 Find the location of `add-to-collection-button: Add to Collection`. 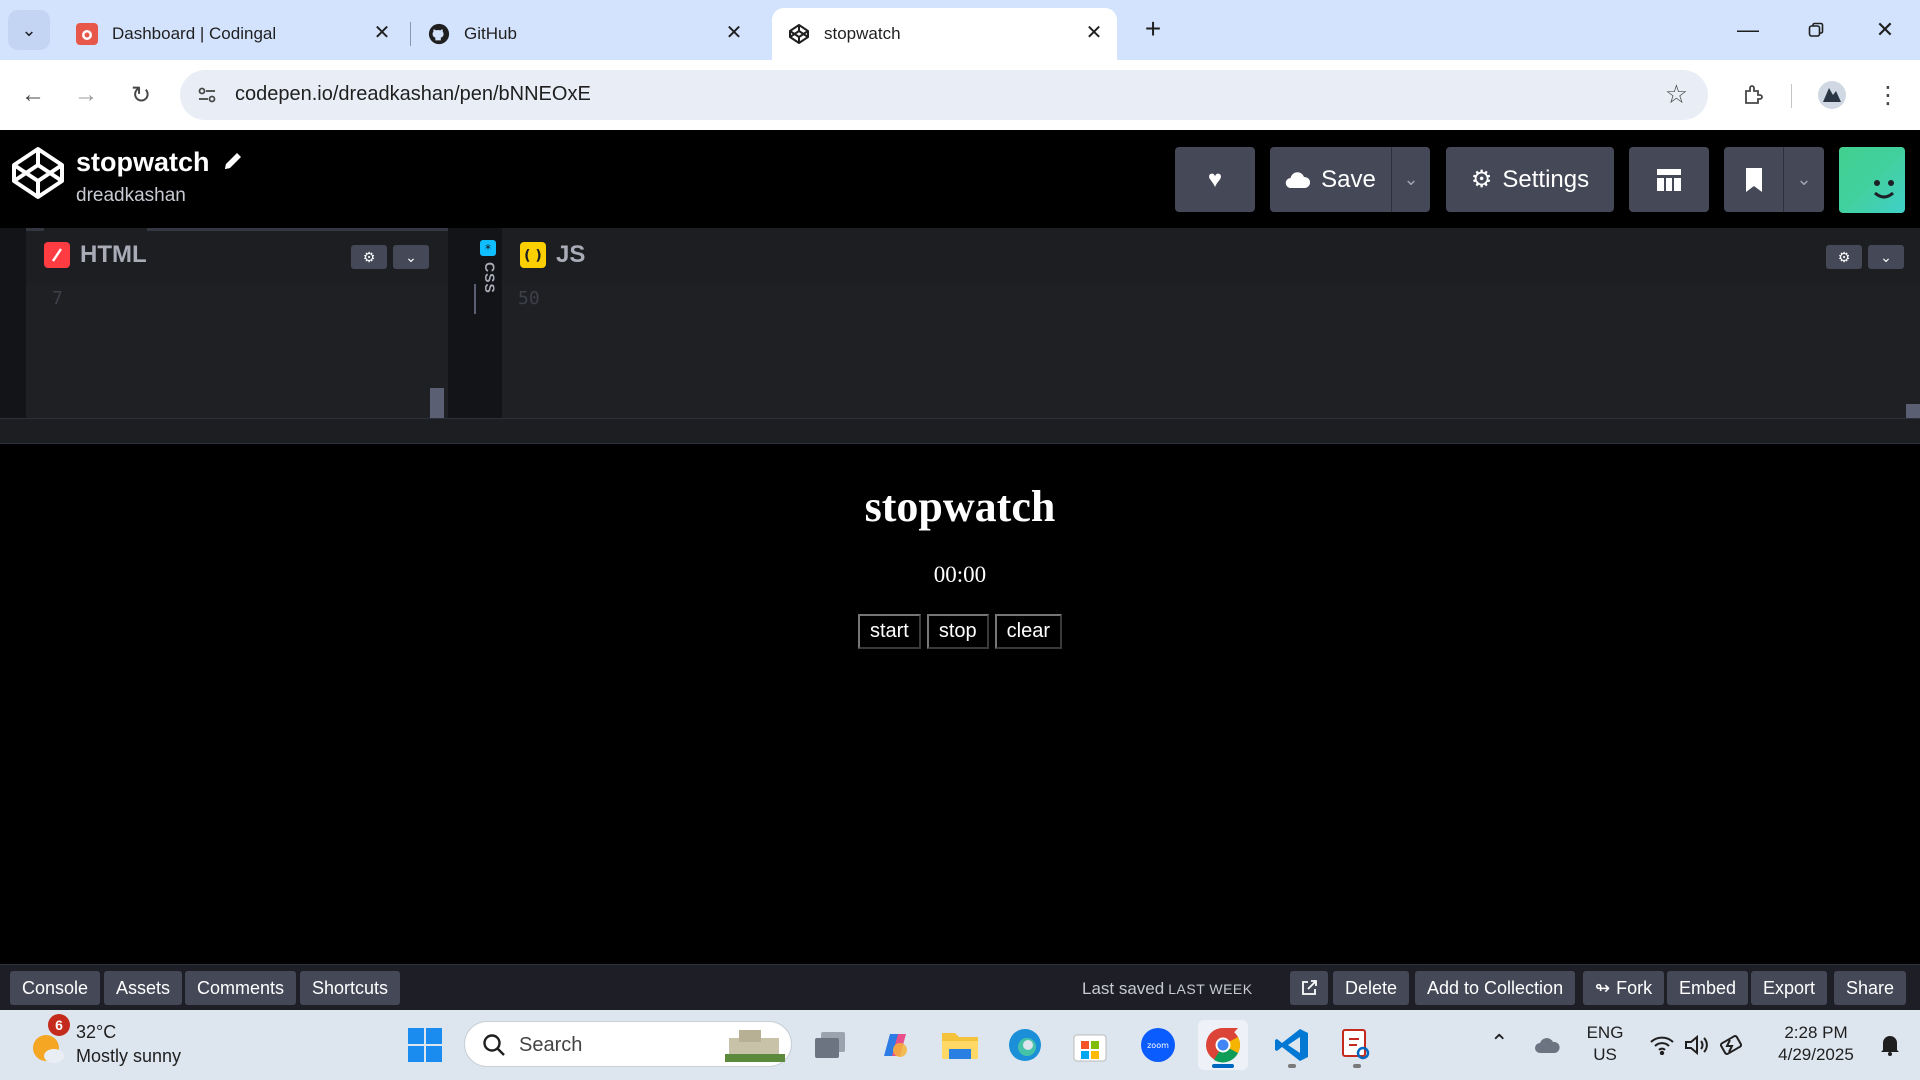

add-to-collection-button: Add to Collection is located at coordinates (1495, 988).